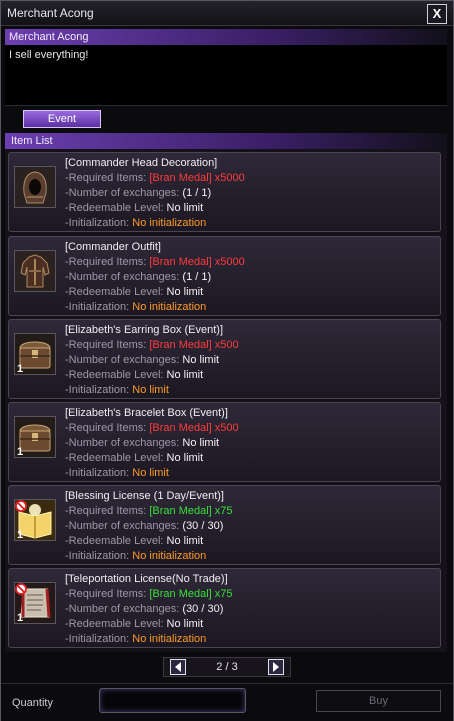 This screenshot has width=454, height=721. I want to click on window-title: Merchant Acong, so click(50, 13).